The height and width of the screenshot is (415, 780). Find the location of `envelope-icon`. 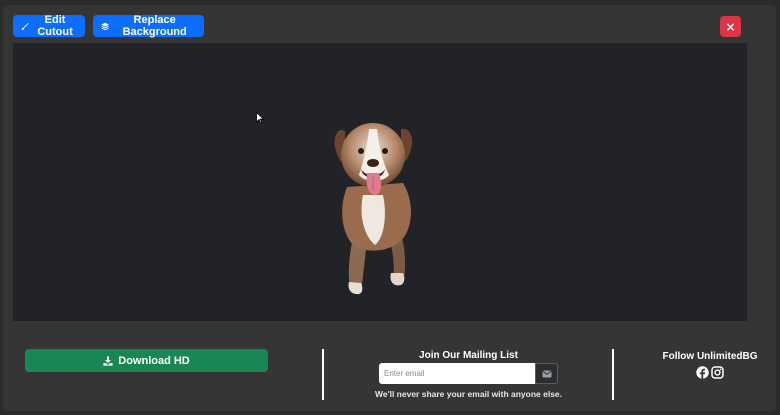

envelope-icon is located at coordinates (546, 373).